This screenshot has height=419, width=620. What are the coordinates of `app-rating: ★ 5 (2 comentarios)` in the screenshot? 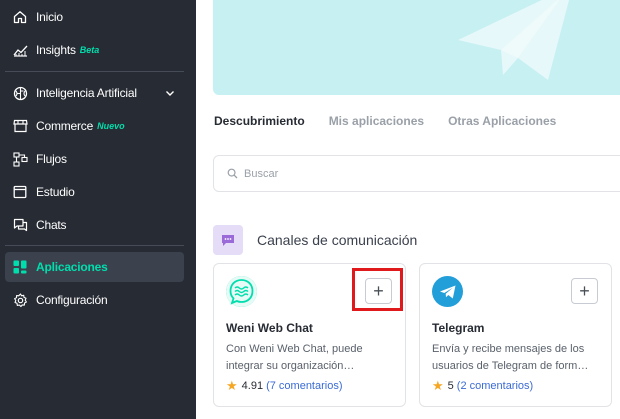 It's located at (482, 386).